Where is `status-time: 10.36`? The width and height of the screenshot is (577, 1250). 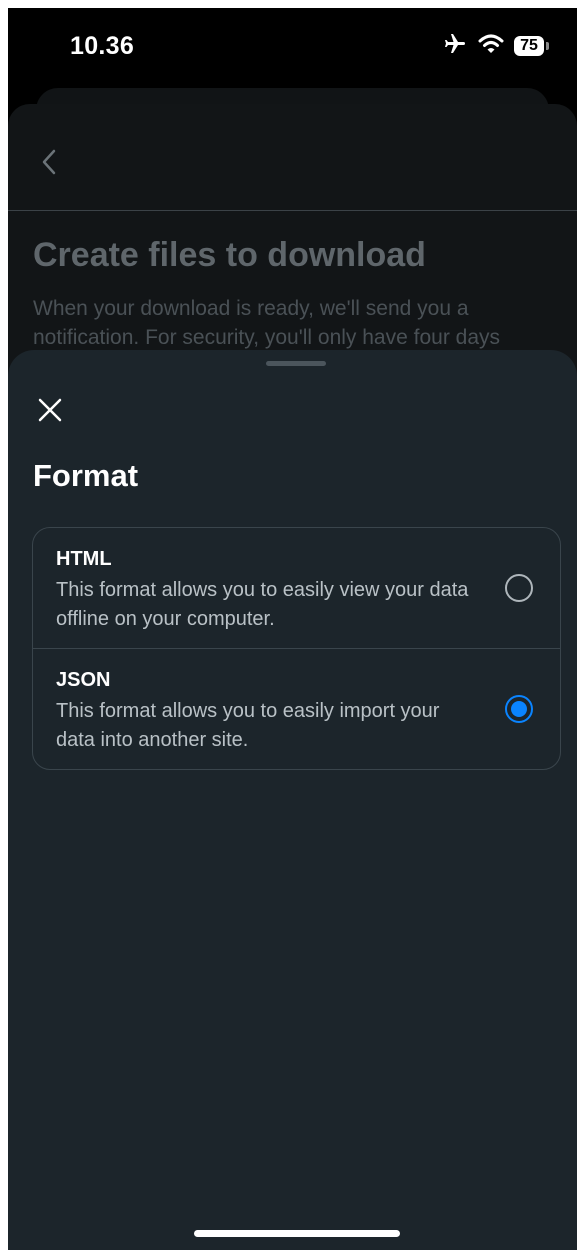
status-time: 10.36 is located at coordinates (102, 46).